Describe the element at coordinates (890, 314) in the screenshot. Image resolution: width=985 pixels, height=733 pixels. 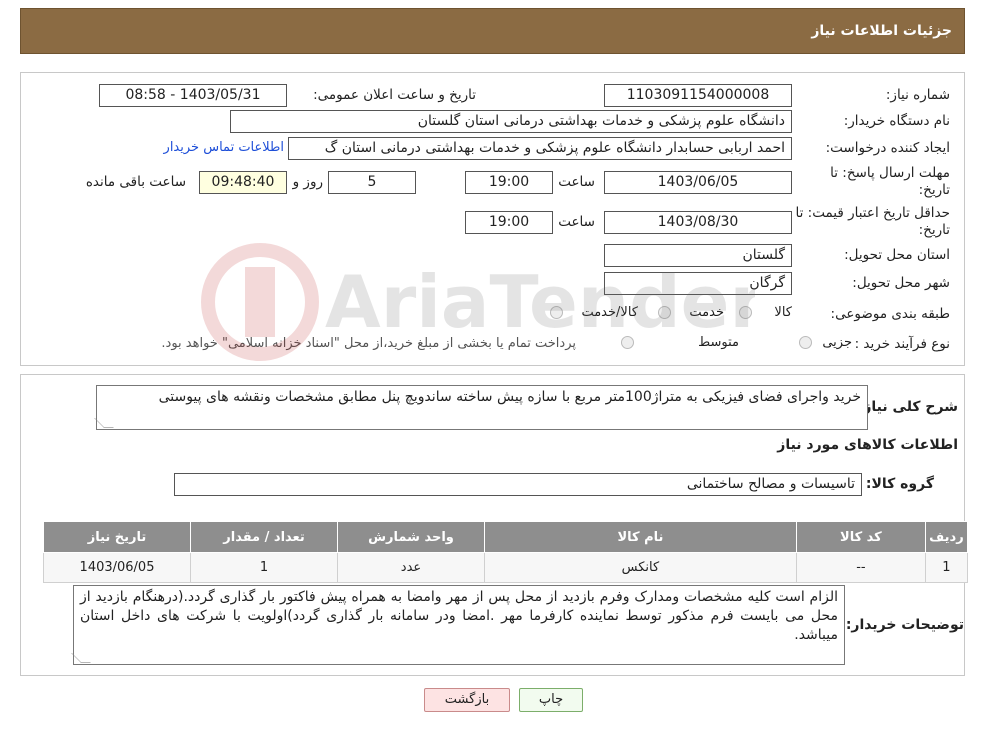
I see `category-label: طبقه بندی موضوعی:` at that location.